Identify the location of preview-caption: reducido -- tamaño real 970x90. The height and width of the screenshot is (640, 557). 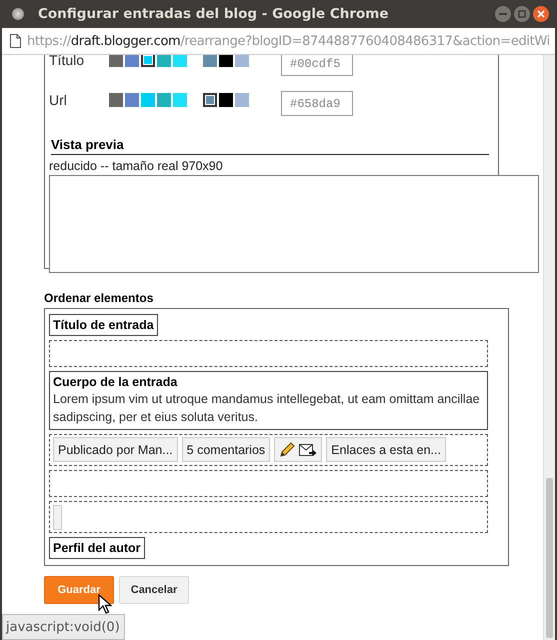
(136, 166).